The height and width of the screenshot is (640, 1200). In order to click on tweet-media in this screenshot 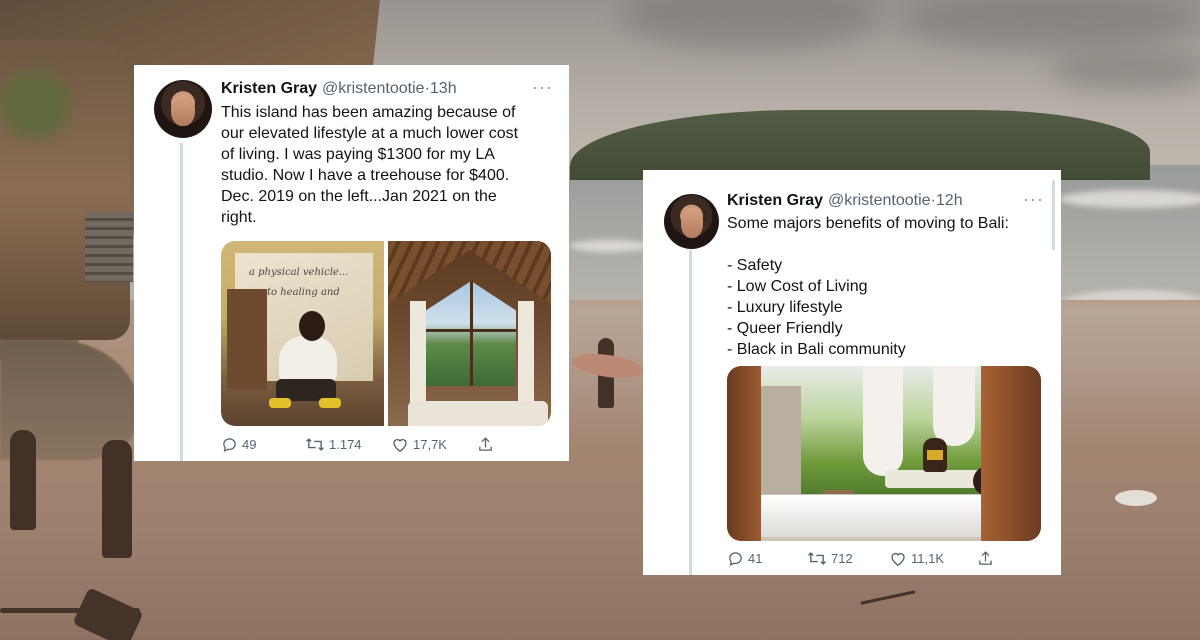, I will do `click(884, 453)`.